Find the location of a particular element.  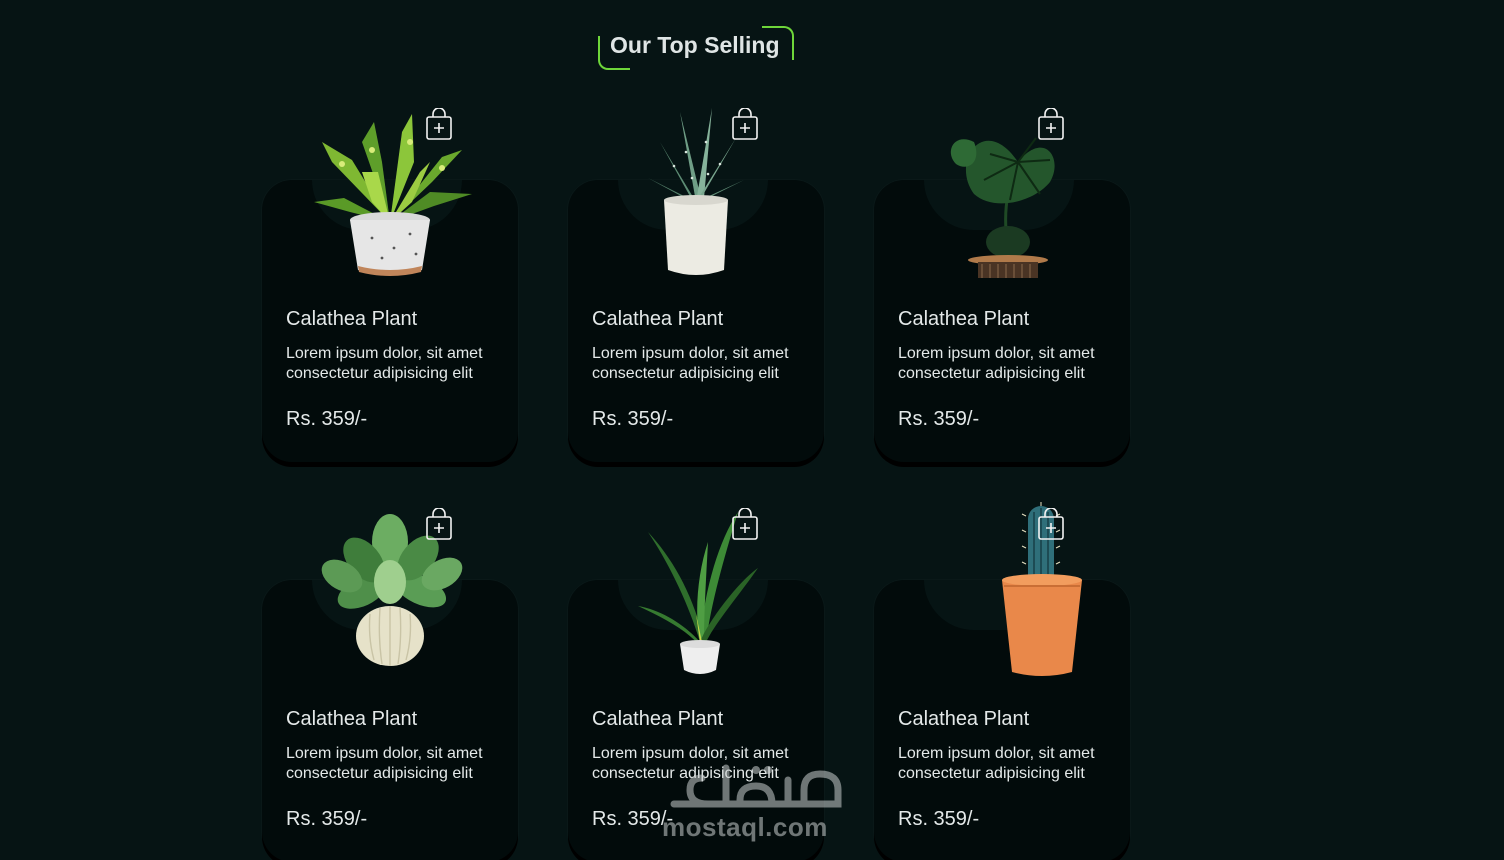

section-heading: Our Top Selling is located at coordinates (696, 48).